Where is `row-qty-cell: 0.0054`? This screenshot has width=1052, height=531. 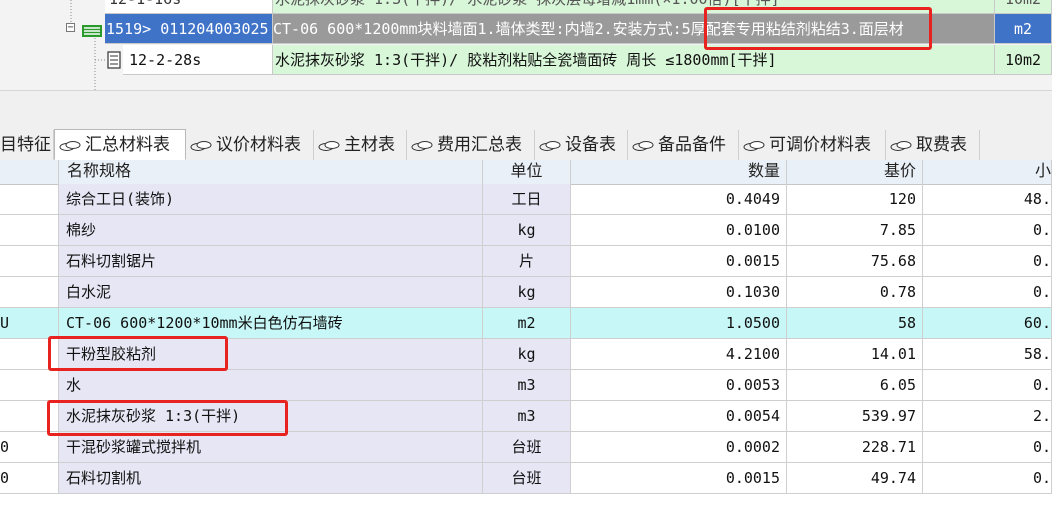
row-qty-cell: 0.0054 is located at coordinates (679, 416).